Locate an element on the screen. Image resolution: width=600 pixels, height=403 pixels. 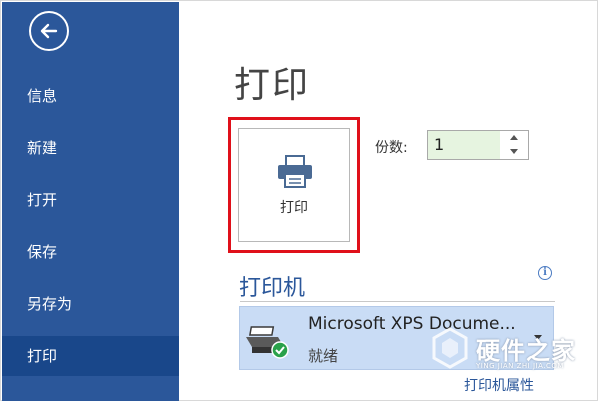
copies-increment-button is located at coordinates (514, 138).